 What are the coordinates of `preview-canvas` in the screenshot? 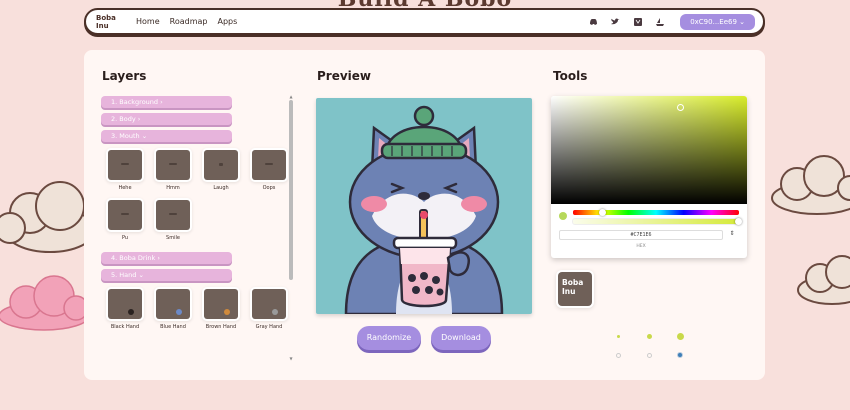 It's located at (424, 206).